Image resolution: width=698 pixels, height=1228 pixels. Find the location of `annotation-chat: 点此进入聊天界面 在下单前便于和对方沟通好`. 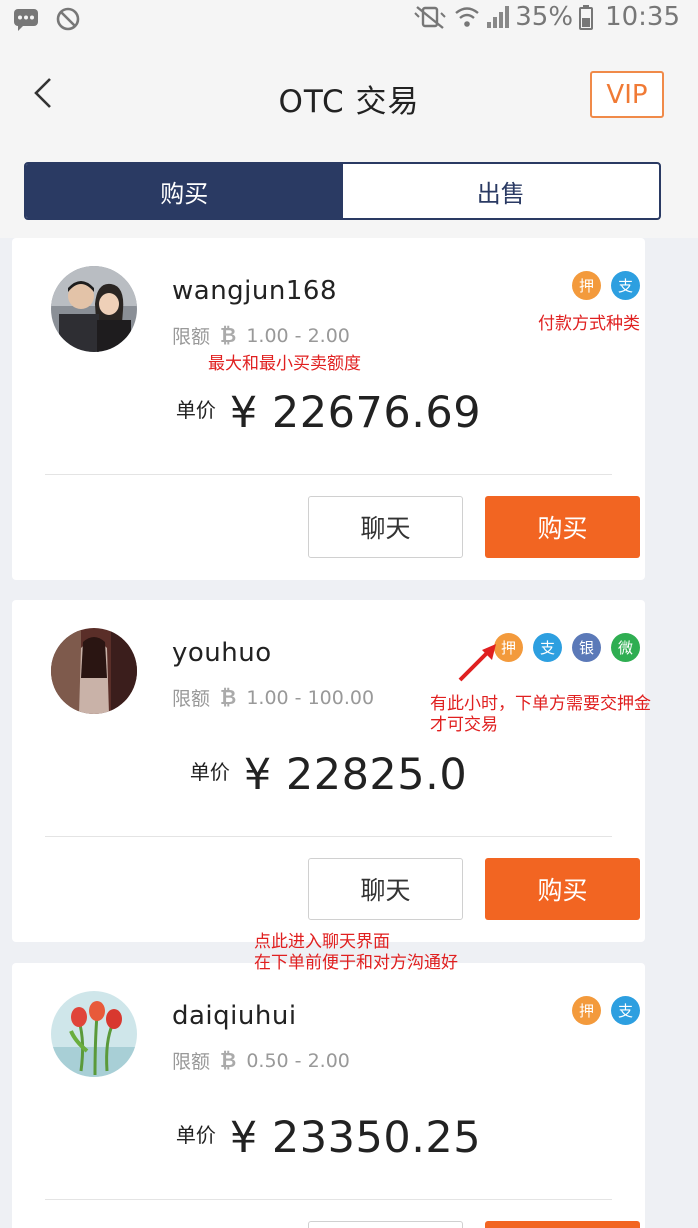

annotation-chat: 点此进入聊天界面 在下单前便于和对方沟通好 is located at coordinates (356, 953).